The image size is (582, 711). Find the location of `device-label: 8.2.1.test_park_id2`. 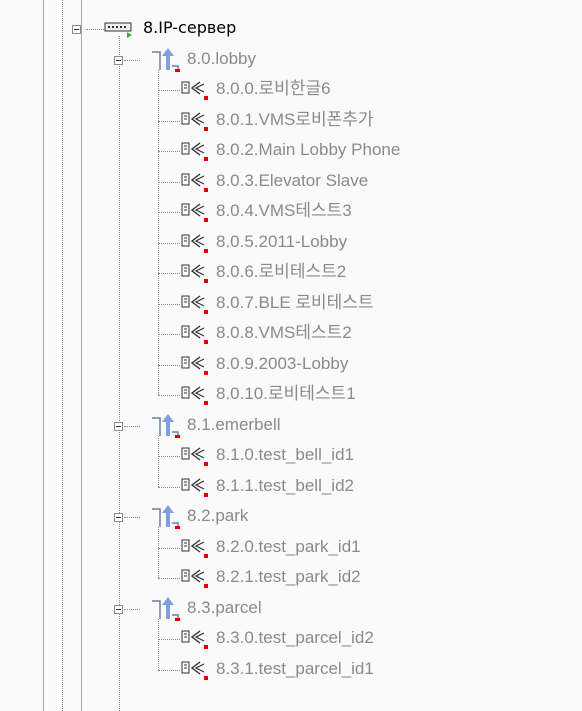

device-label: 8.2.1.test_park_id2 is located at coordinates (288, 577).